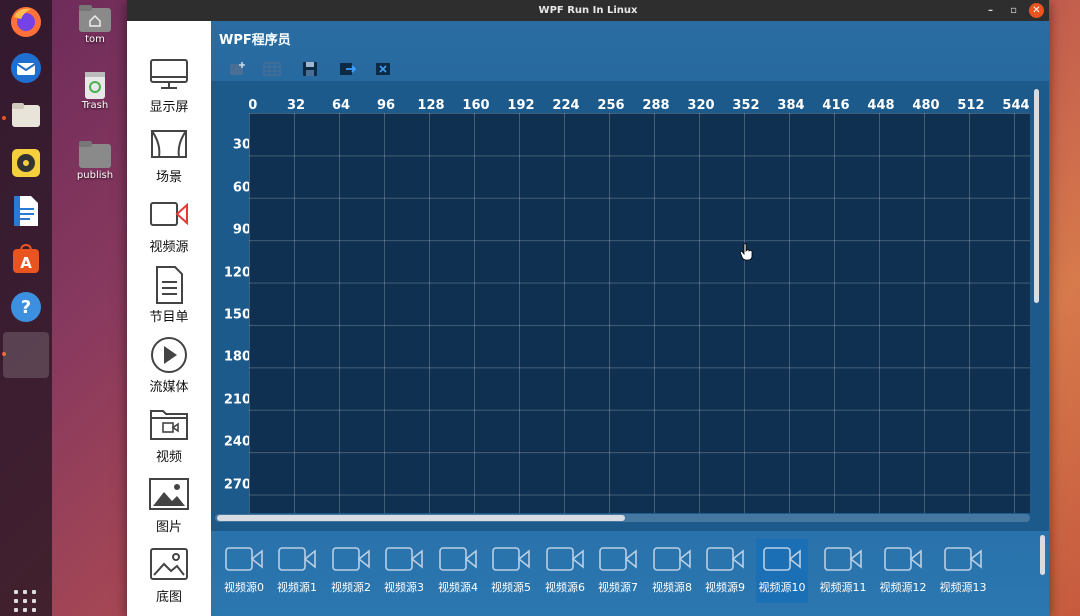  Describe the element at coordinates (782, 587) in the screenshot. I see `video-source-label: 视频源10` at that location.